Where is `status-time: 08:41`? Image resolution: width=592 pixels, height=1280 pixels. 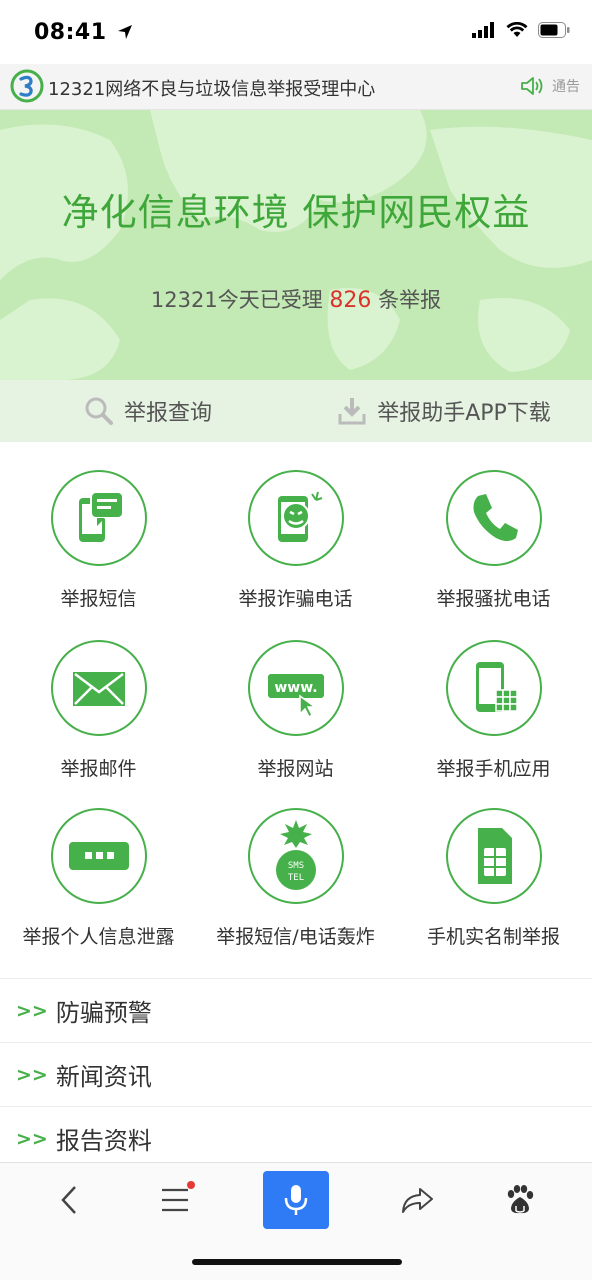 status-time: 08:41 is located at coordinates (83, 32).